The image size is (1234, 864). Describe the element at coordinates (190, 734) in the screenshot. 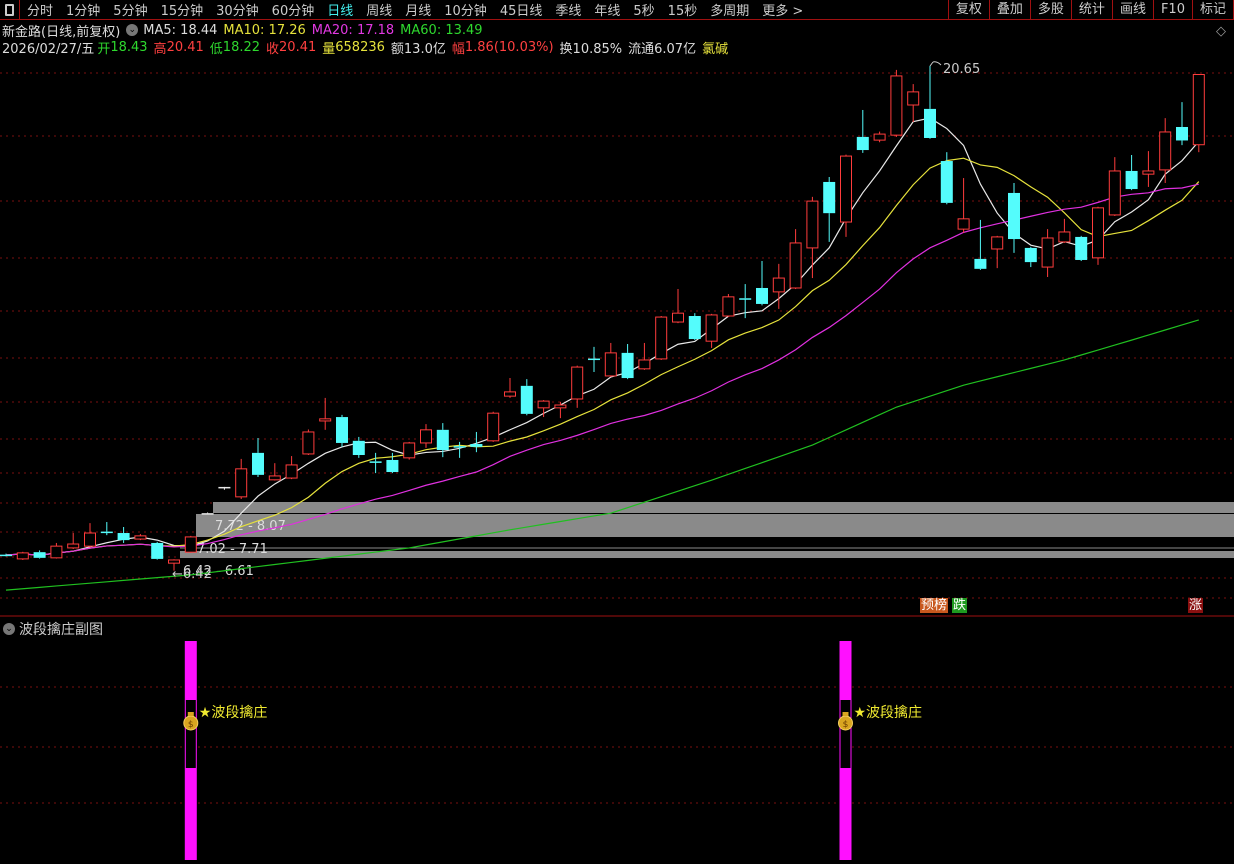

I see `signal-bar-hollow` at that location.